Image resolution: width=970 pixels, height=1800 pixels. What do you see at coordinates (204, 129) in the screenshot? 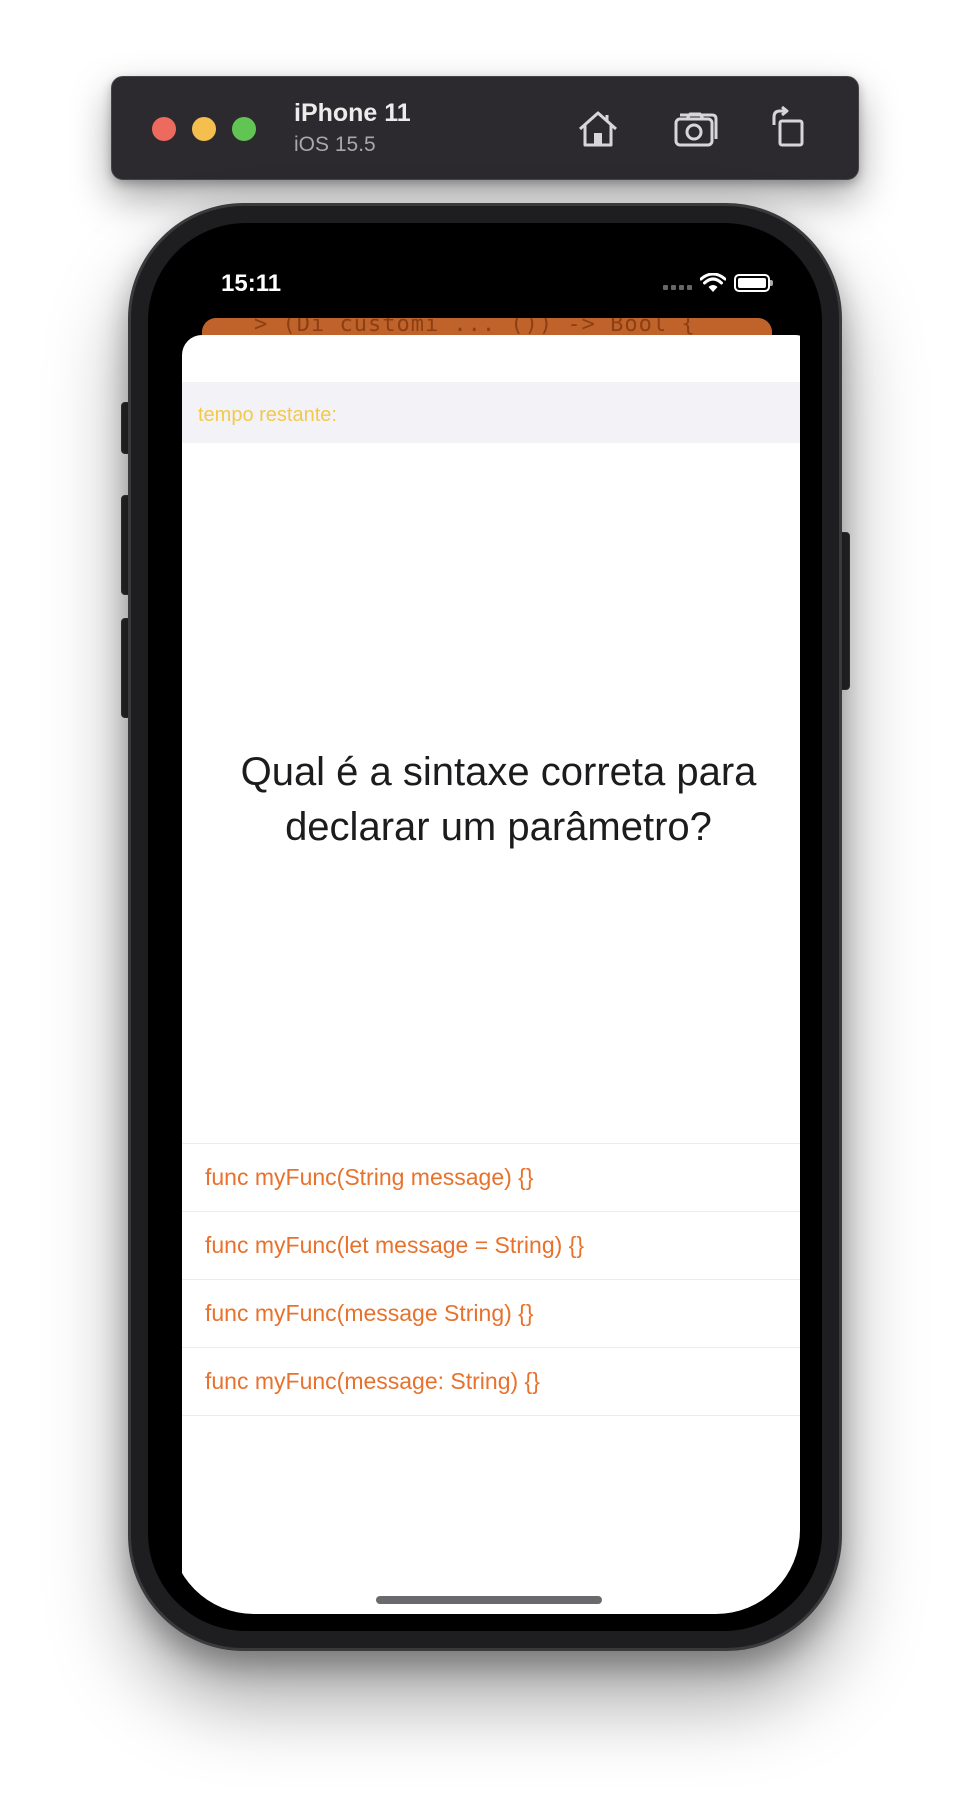
I see `minimize-window-button` at bounding box center [204, 129].